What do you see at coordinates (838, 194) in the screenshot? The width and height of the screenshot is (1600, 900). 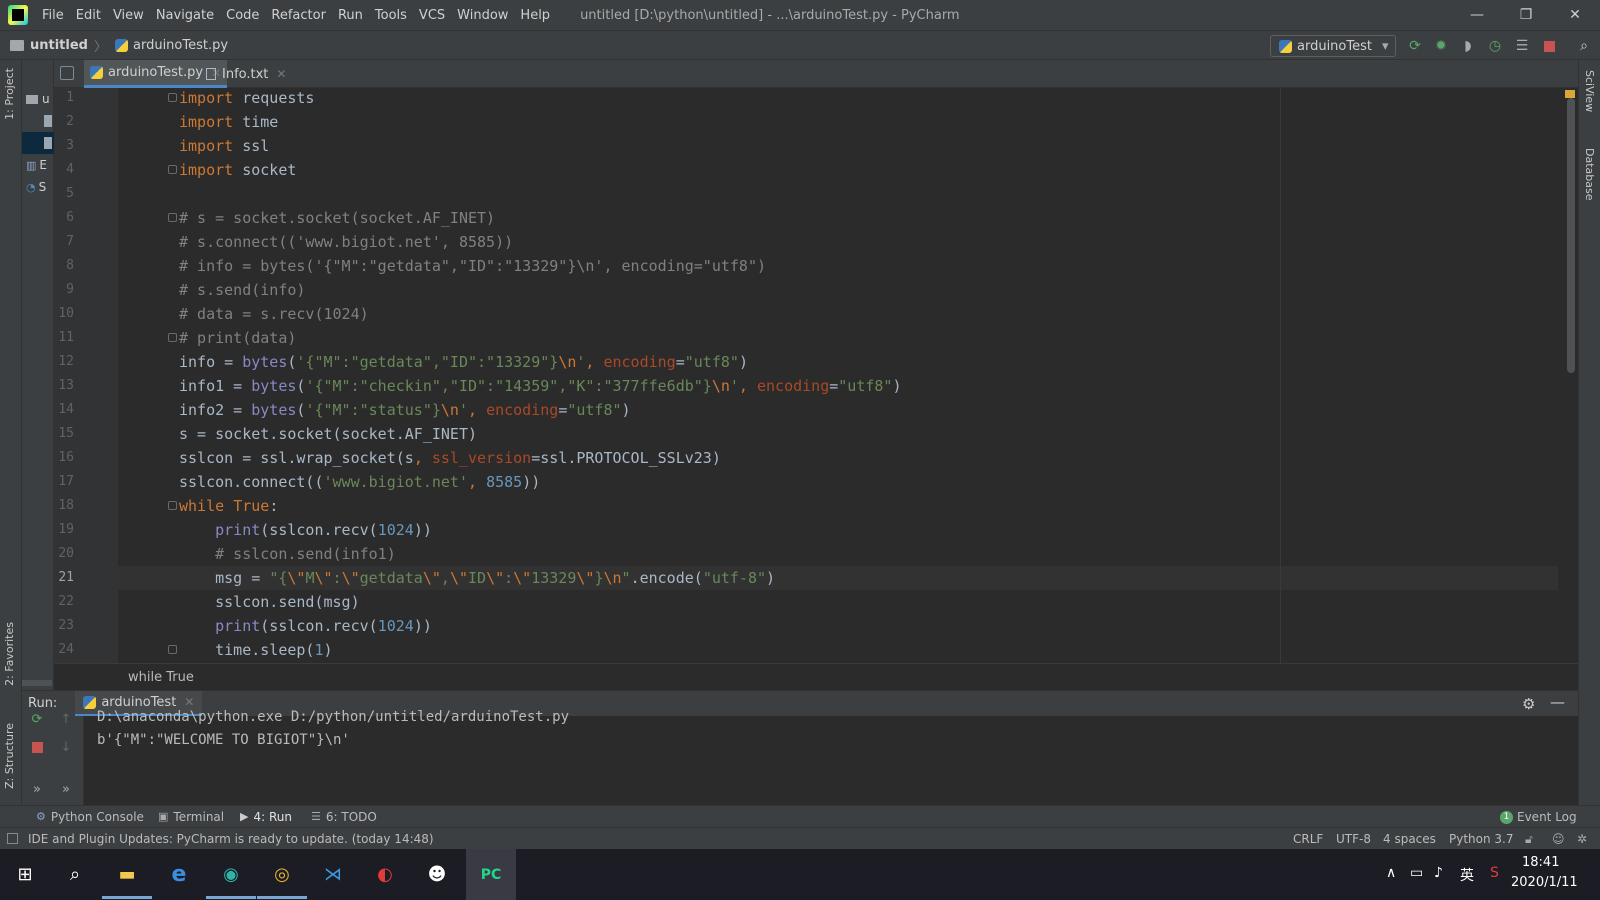 I see `code-line` at bounding box center [838, 194].